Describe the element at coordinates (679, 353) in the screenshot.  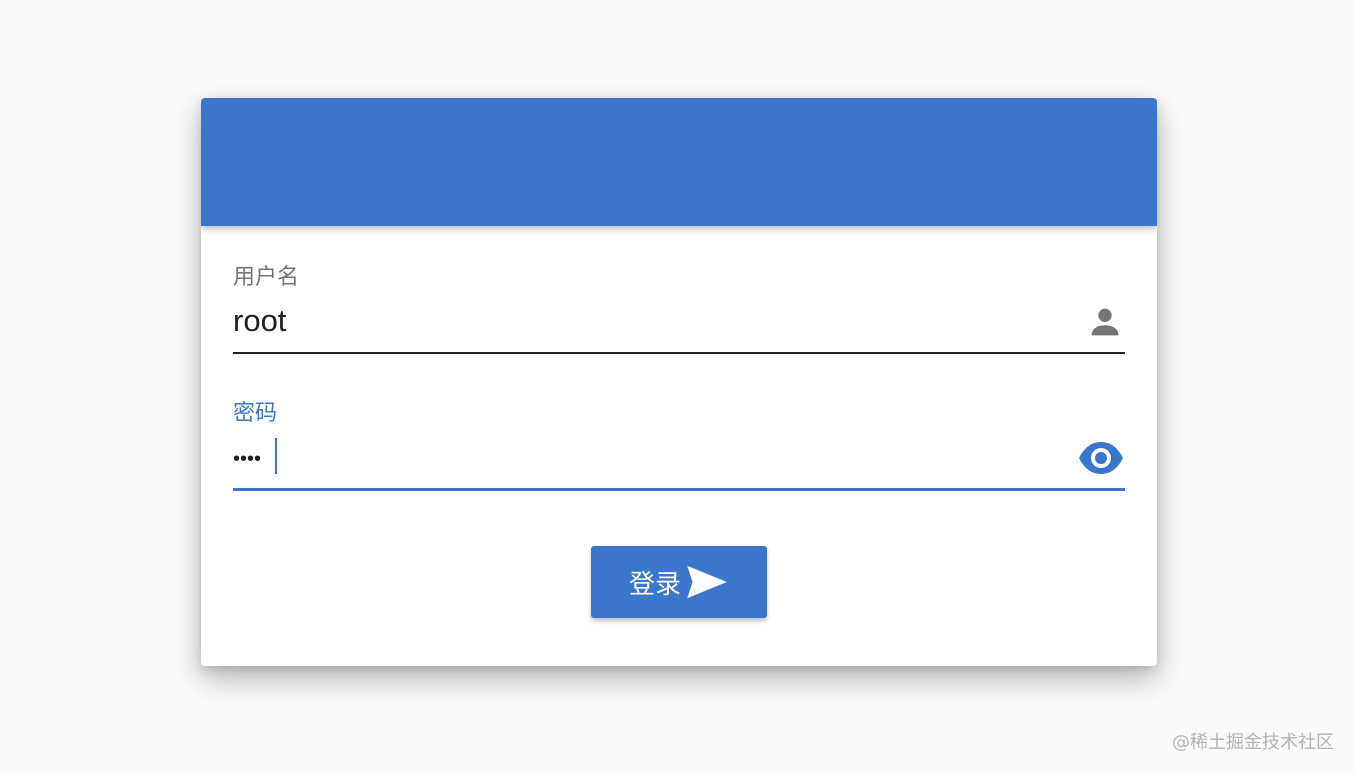
I see `username-underline` at that location.